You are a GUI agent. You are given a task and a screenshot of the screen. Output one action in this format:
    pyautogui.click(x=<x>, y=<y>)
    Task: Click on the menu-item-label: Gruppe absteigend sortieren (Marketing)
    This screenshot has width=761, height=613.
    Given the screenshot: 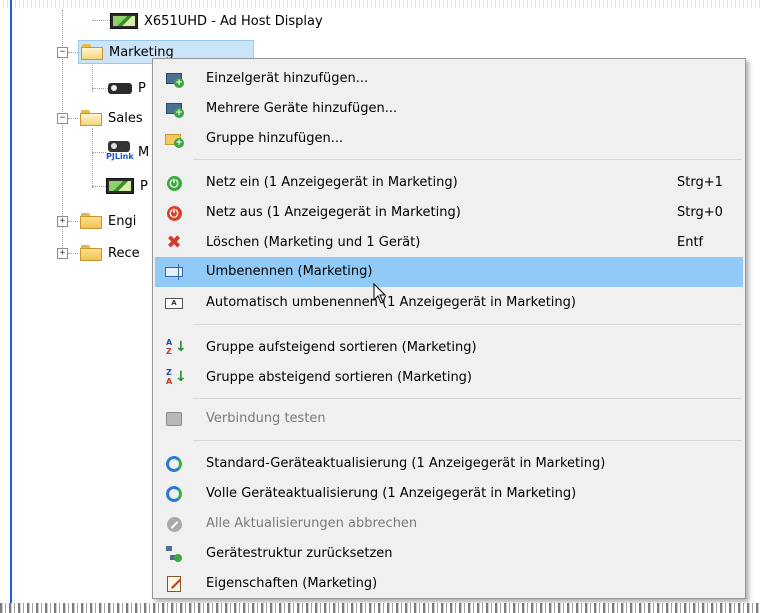 What is the action you would take?
    pyautogui.click(x=339, y=377)
    